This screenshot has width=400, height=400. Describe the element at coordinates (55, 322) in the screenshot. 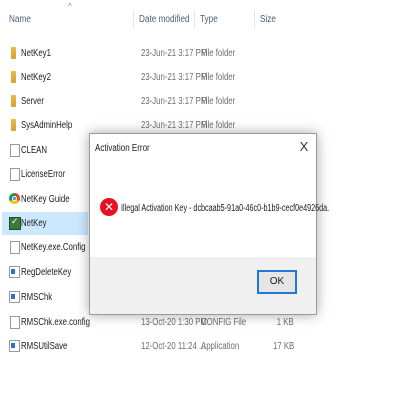

I see `file-name: RMSChk.exe.config` at that location.